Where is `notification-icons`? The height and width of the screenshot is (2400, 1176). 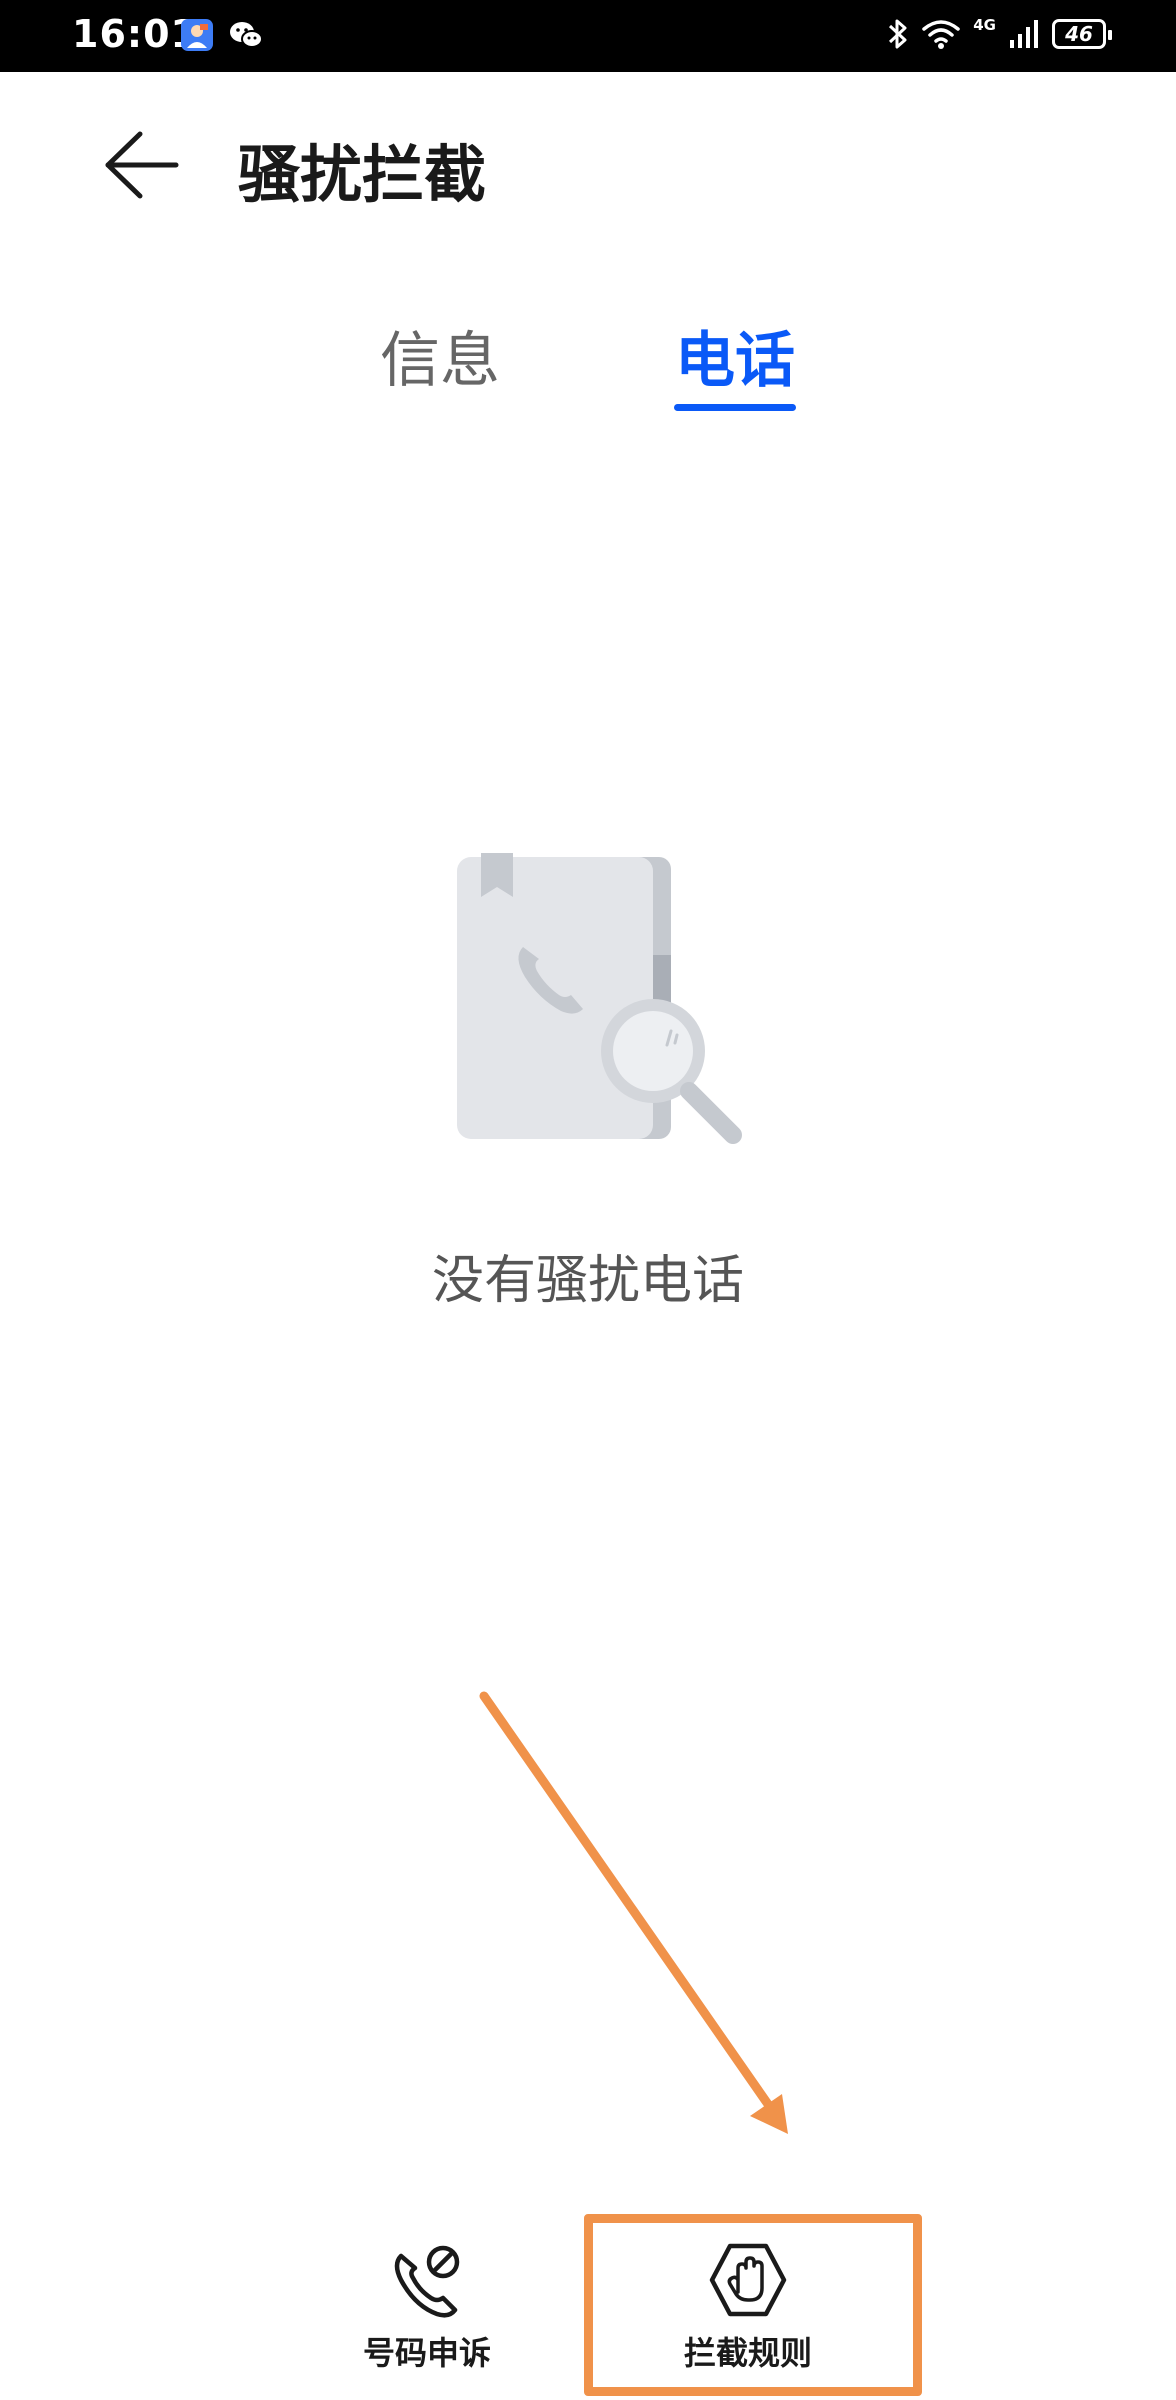 notification-icons is located at coordinates (222, 35).